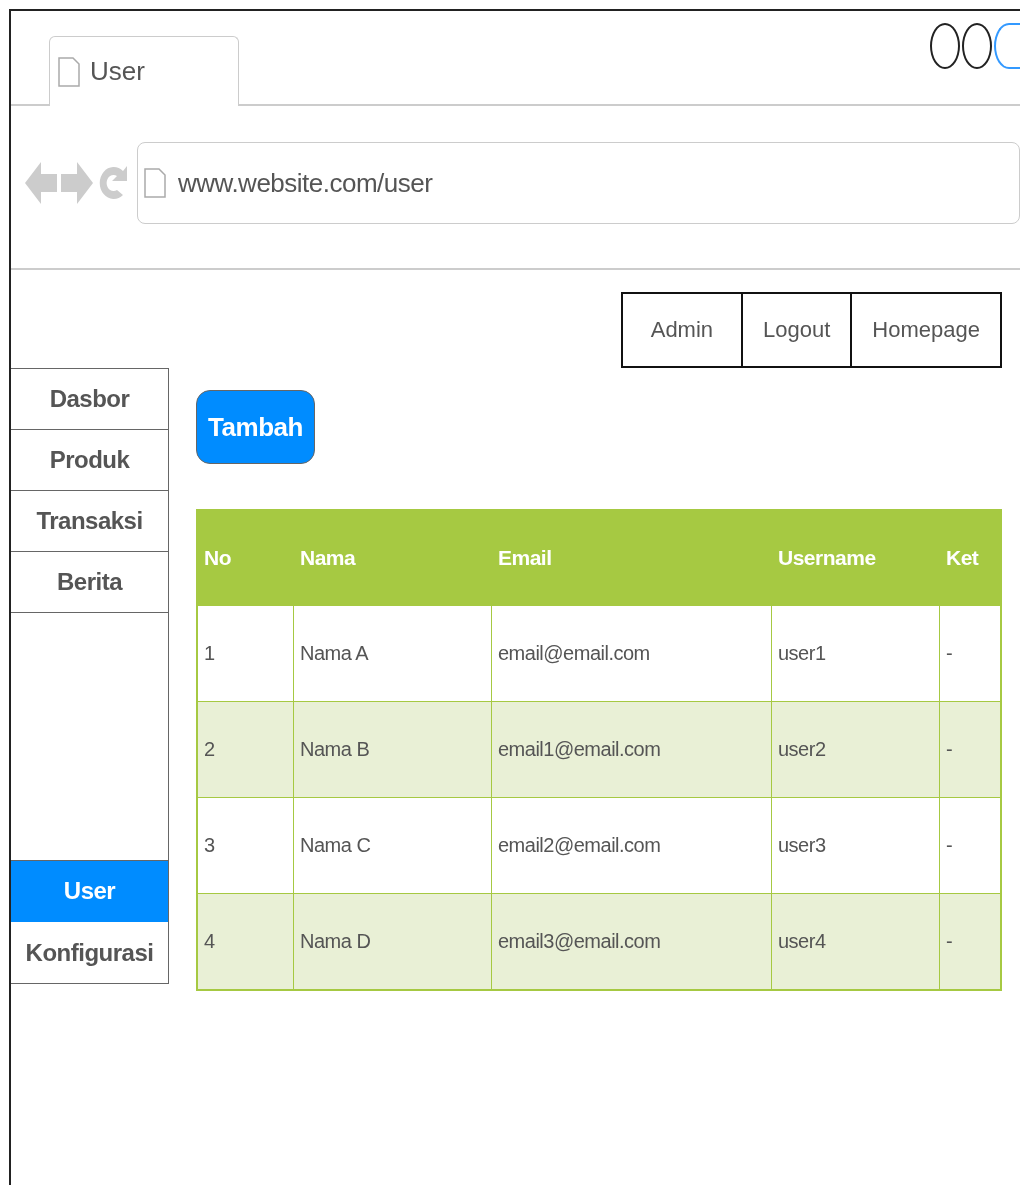  I want to click on table-cell: 3, so click(245, 845).